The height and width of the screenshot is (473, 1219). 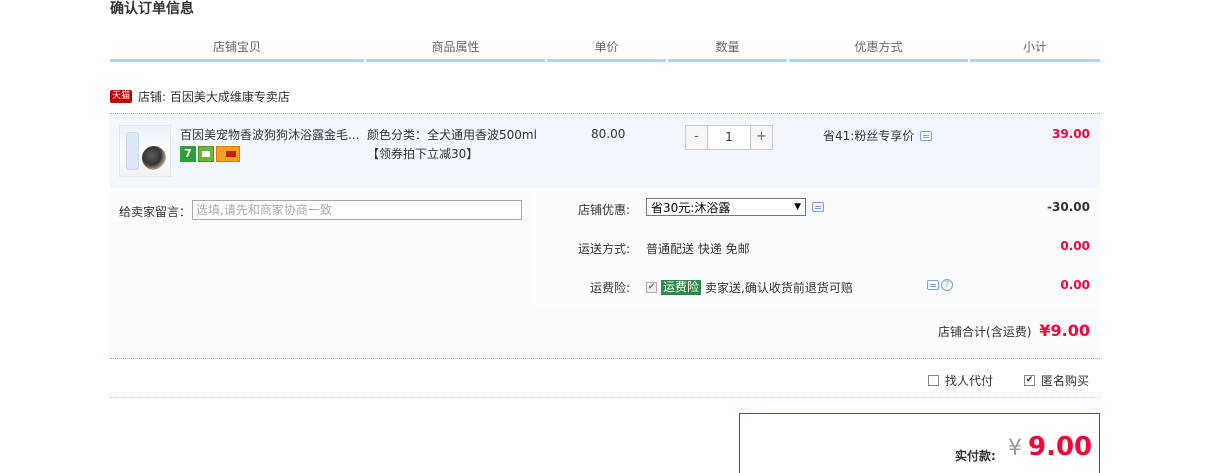 I want to click on shop-name-link: 店铺: 百因美大成维康专卖店, so click(x=214, y=96).